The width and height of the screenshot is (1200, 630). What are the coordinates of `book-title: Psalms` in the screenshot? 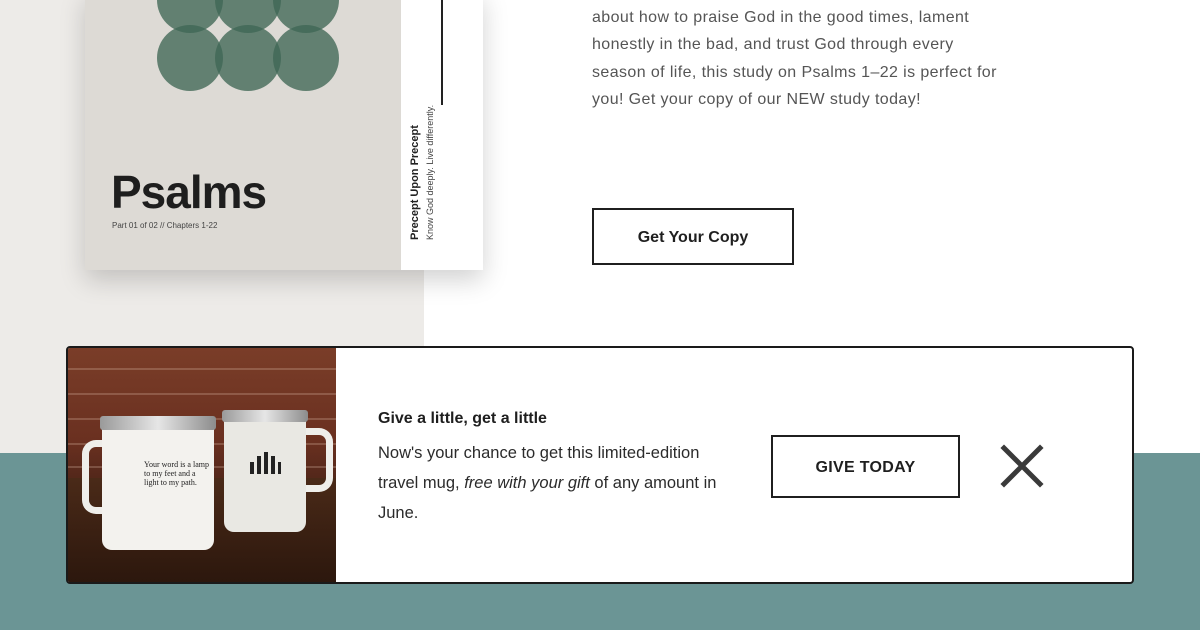 It's located at (189, 192).